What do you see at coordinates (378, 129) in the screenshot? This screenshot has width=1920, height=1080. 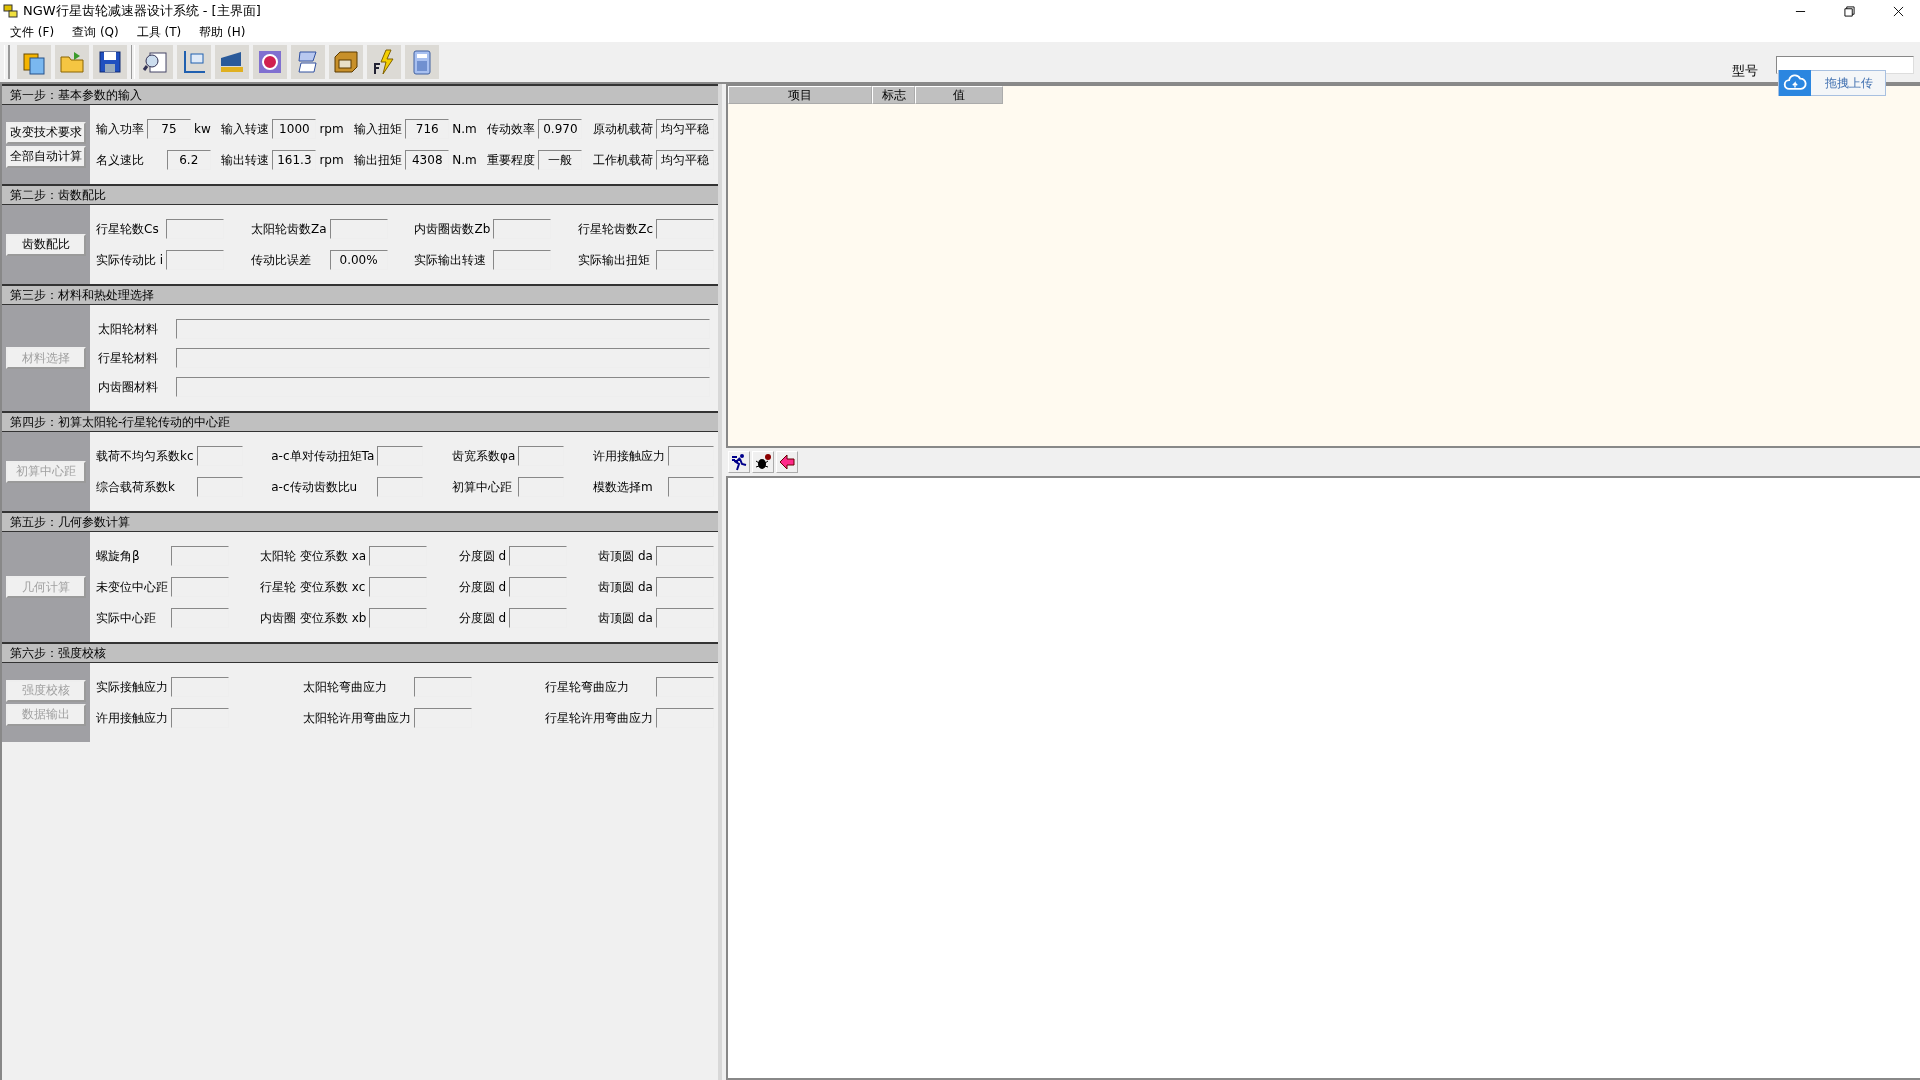 I see `field-label: 输入扭矩` at bounding box center [378, 129].